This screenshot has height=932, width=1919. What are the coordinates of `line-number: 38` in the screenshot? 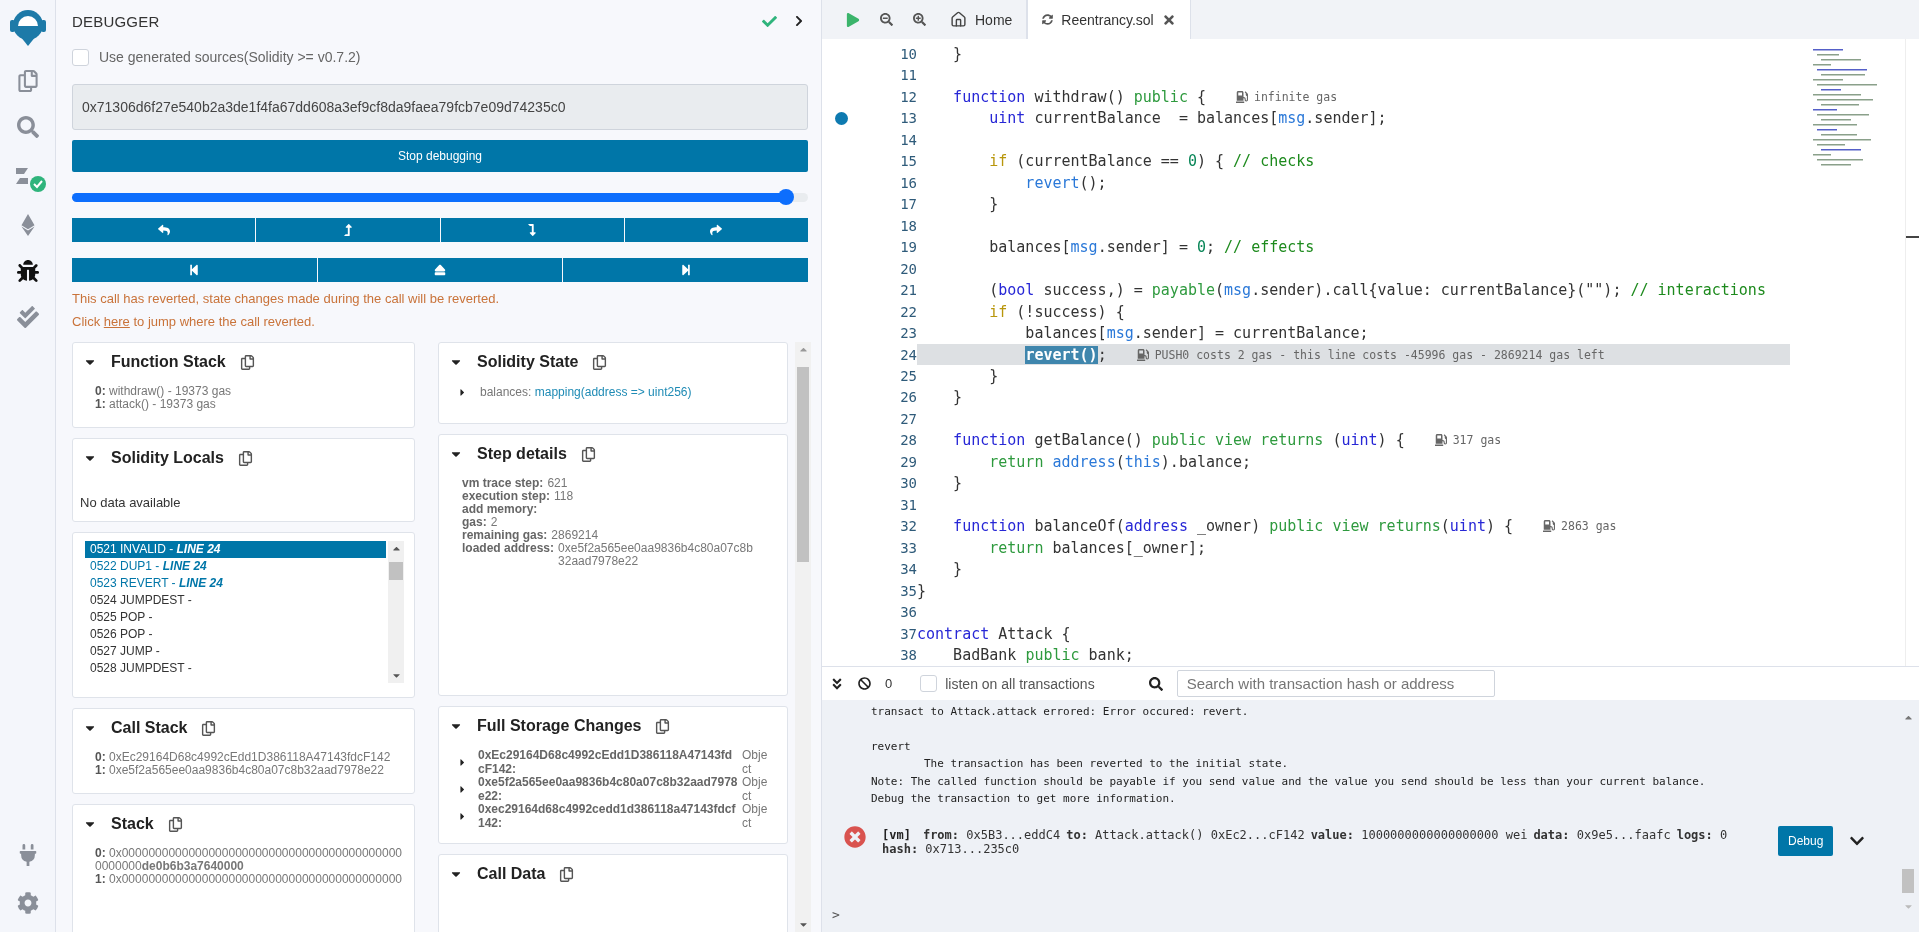 It's located at (908, 655).